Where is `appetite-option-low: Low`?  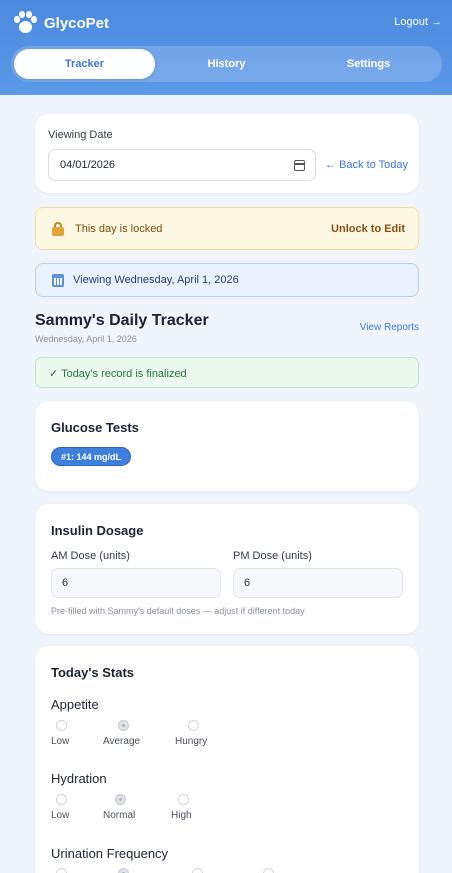
appetite-option-low: Low is located at coordinates (60, 741).